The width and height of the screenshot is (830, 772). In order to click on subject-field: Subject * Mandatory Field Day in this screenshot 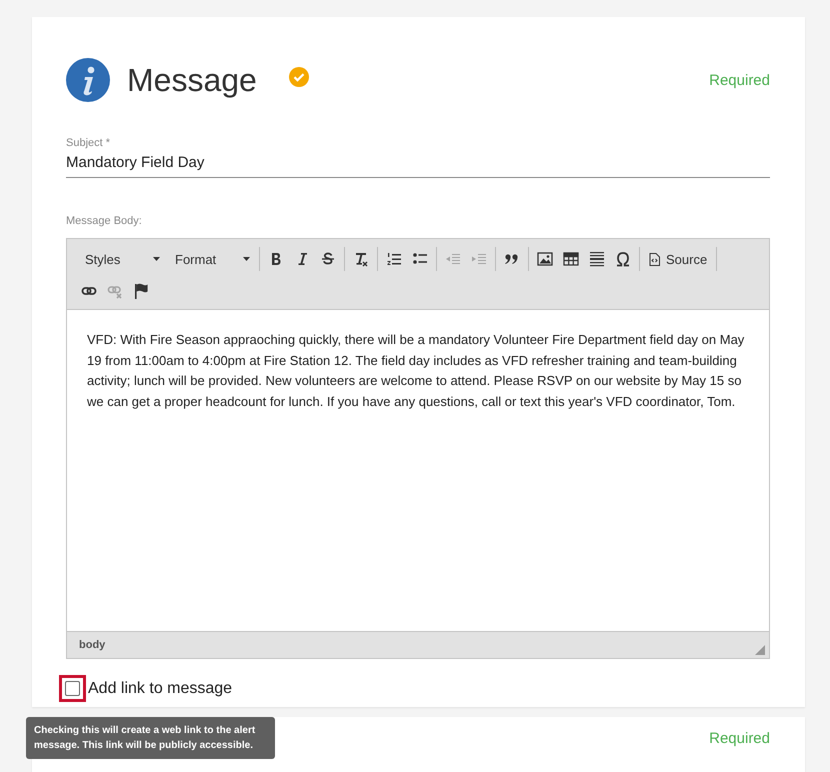, I will do `click(418, 157)`.